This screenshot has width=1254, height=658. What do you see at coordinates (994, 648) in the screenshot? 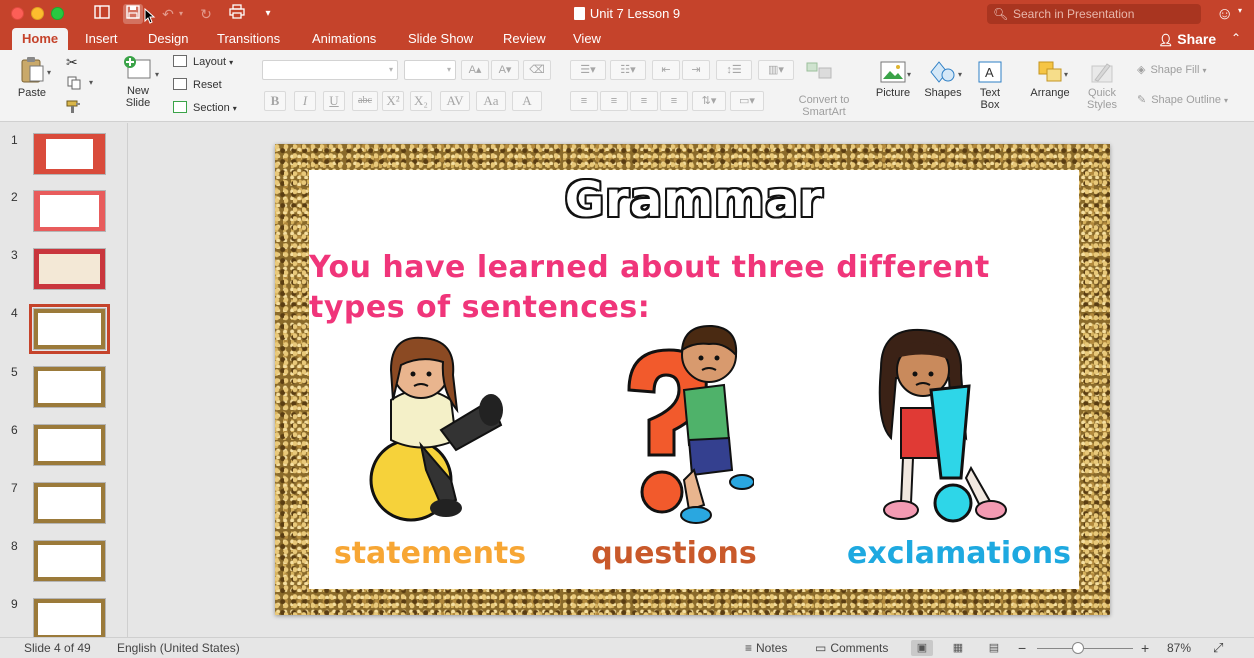
I see `reading-view-button: ▤` at bounding box center [994, 648].